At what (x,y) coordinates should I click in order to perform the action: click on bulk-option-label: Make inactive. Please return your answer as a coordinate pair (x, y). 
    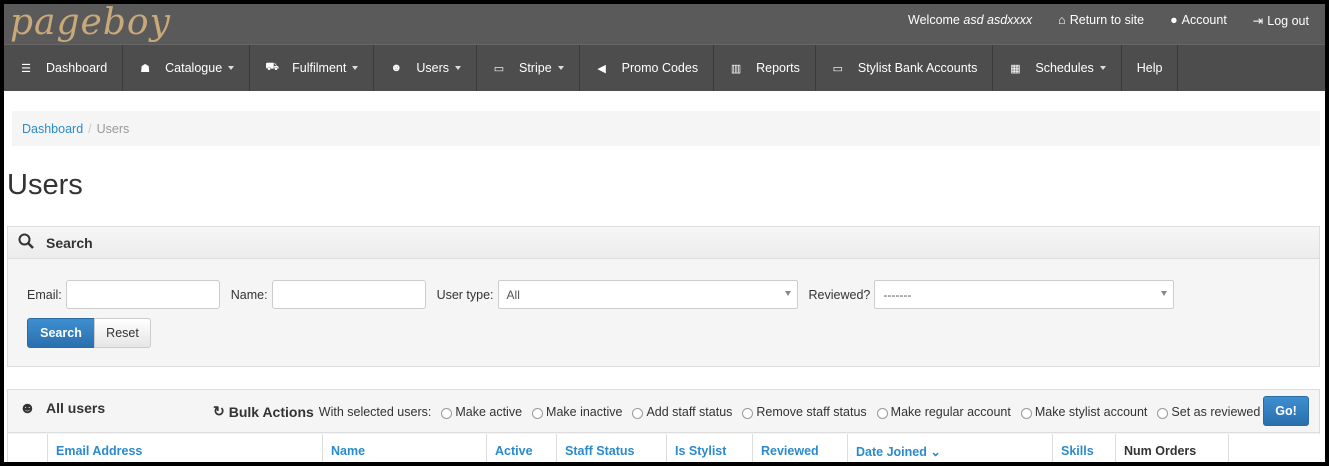
    Looking at the image, I should click on (584, 411).